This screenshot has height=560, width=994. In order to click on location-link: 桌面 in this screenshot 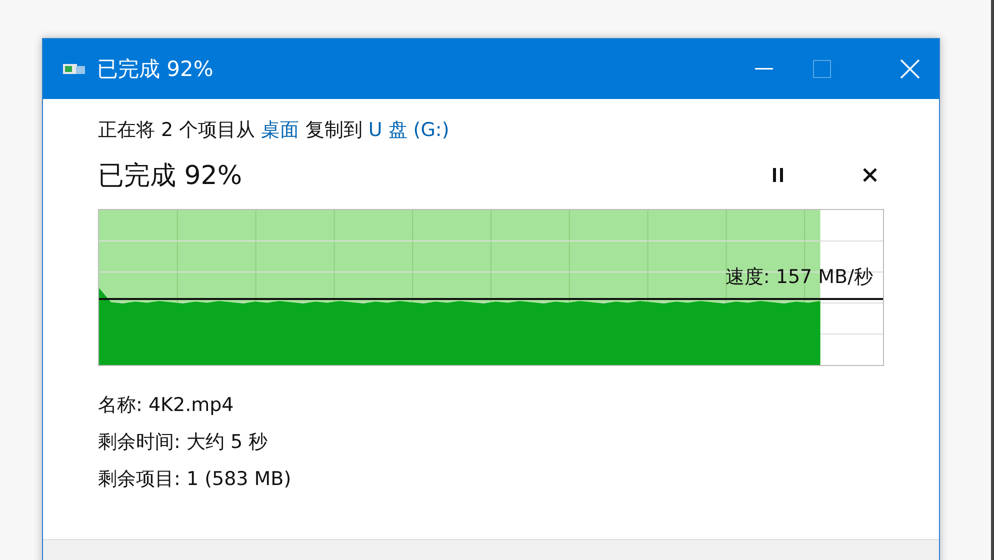, I will do `click(280, 130)`.